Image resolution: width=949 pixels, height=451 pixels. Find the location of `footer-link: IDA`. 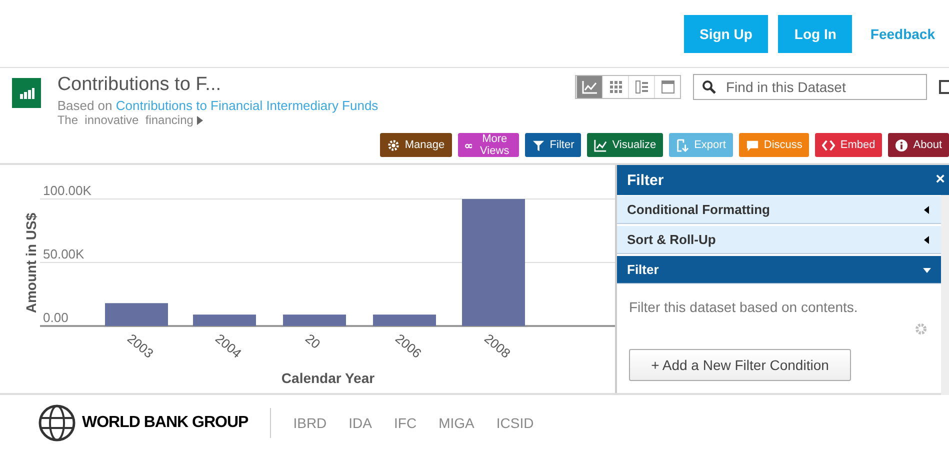

footer-link: IDA is located at coordinates (360, 423).